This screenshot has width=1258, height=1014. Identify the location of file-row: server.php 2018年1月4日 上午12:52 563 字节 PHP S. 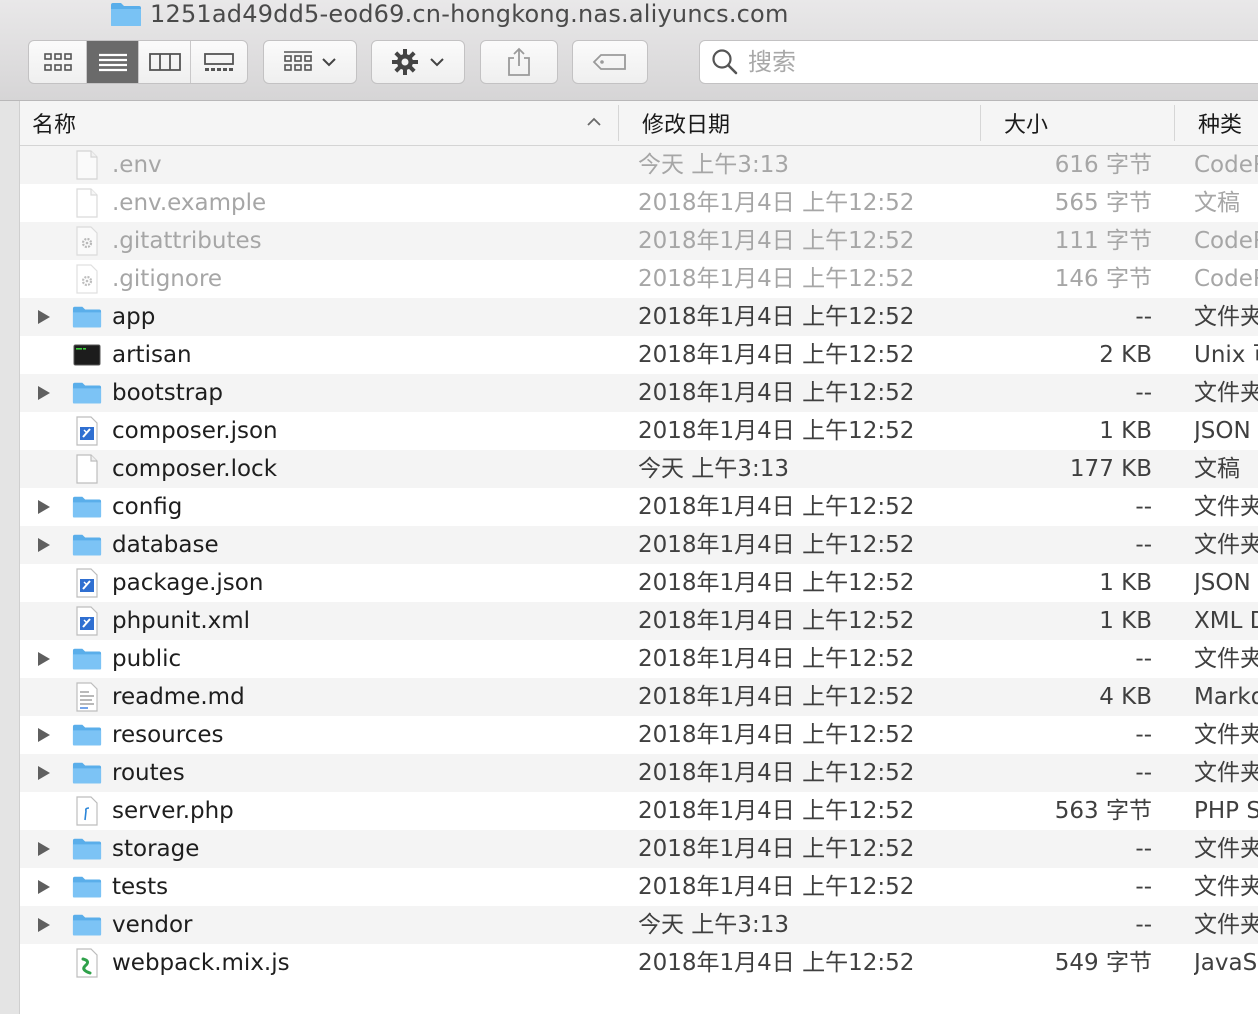
(639, 811).